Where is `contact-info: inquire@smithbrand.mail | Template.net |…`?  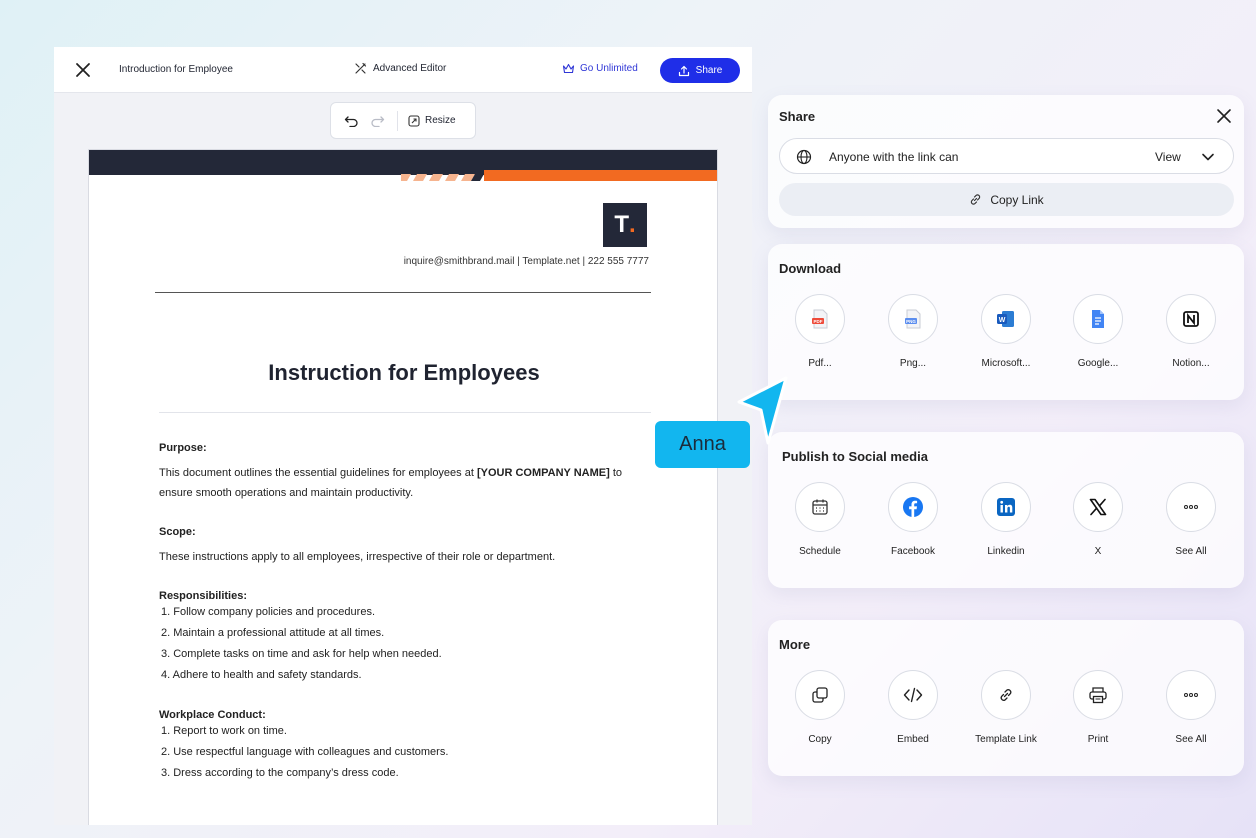
contact-info: inquire@smithbrand.mail | Template.net |… is located at coordinates (526, 261).